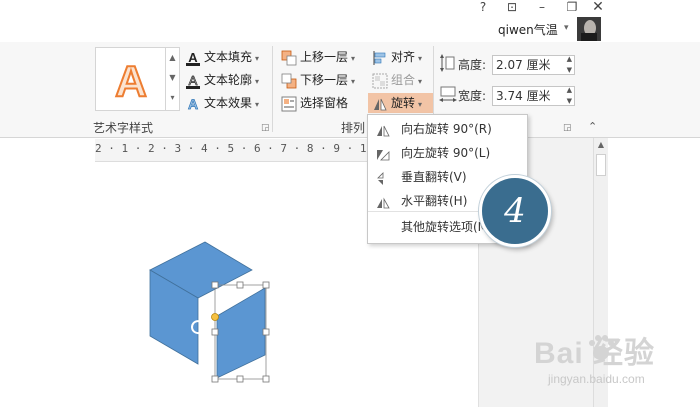 This screenshot has height=407, width=700. What do you see at coordinates (512, 7) in the screenshot?
I see `ribbon-display-options-button: ⊡` at bounding box center [512, 7].